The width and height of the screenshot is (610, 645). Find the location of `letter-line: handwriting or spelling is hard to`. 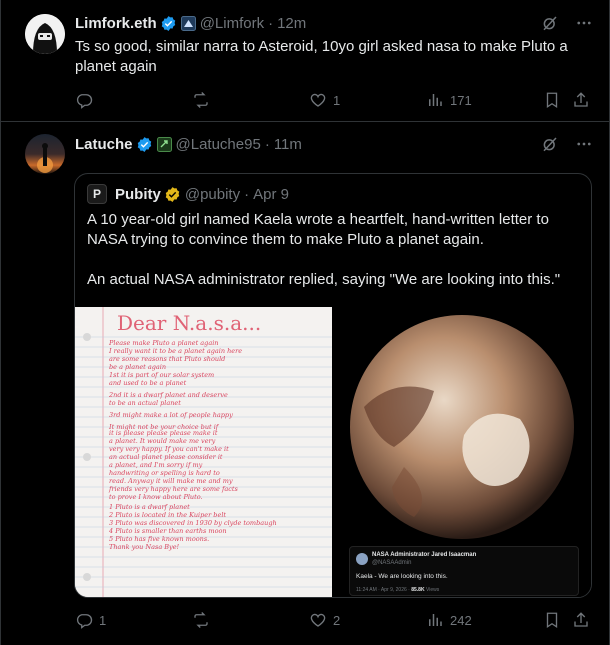

letter-line: handwriting or spelling is hard to is located at coordinates (164, 473).